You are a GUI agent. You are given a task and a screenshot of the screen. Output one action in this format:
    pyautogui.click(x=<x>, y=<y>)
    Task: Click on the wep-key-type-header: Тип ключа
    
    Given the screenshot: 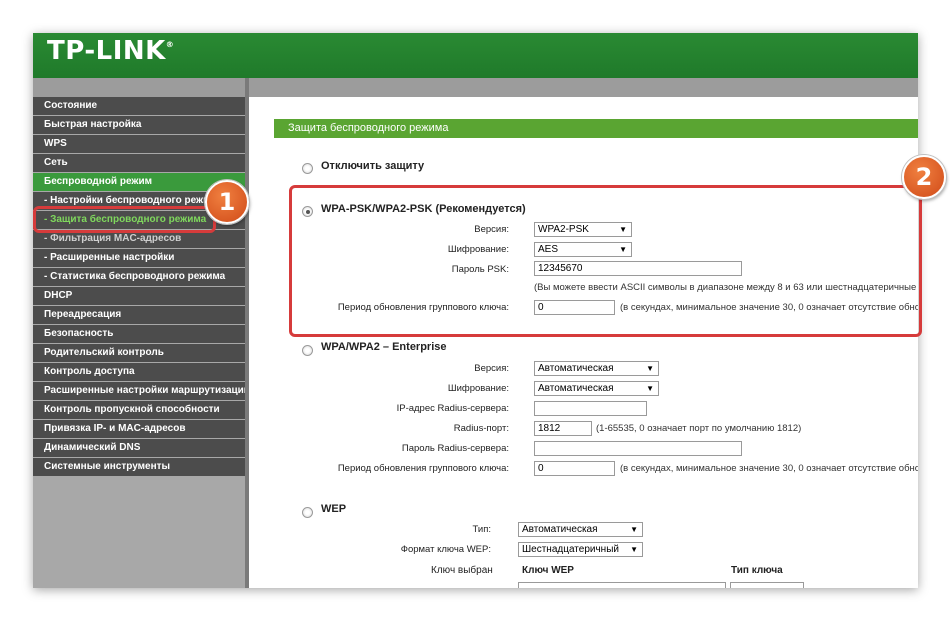 What is the action you would take?
    pyautogui.click(x=757, y=570)
    